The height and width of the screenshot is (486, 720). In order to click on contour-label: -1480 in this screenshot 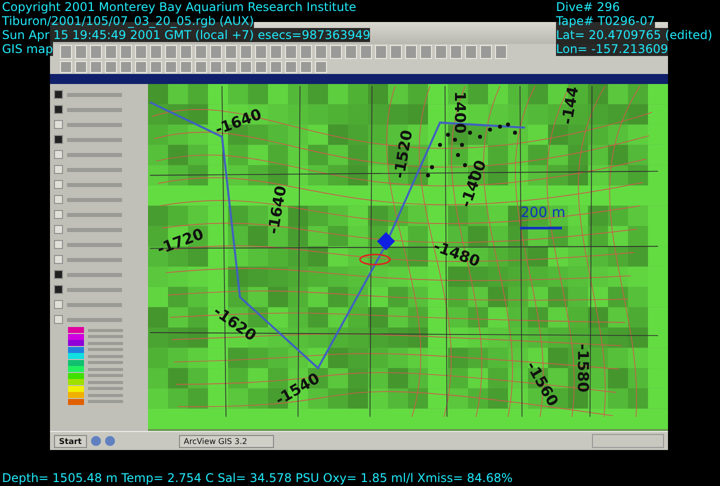, I will do `click(456, 253)`.